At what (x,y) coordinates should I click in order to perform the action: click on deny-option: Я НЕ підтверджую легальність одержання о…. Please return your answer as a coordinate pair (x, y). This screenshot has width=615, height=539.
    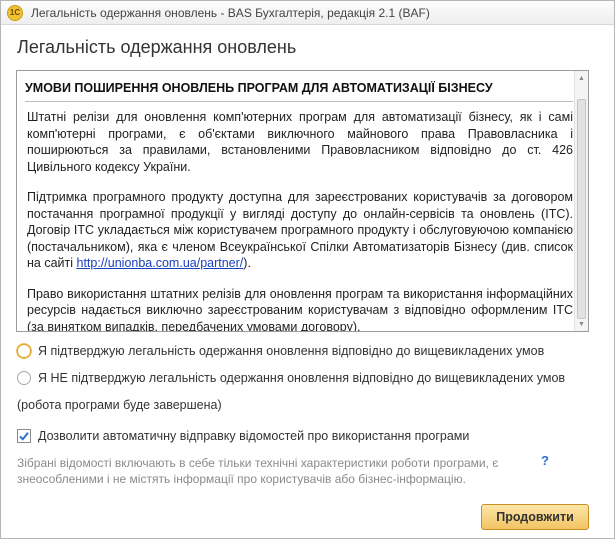
    Looking at the image, I should click on (291, 378).